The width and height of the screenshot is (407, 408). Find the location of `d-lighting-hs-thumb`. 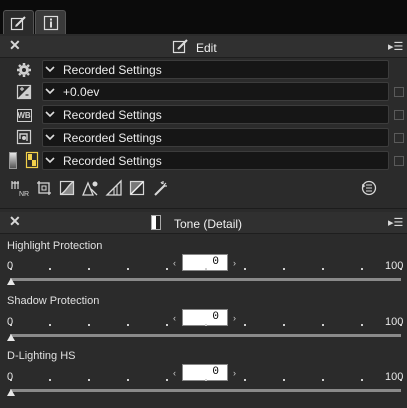

d-lighting-hs-thumb is located at coordinates (11, 392).